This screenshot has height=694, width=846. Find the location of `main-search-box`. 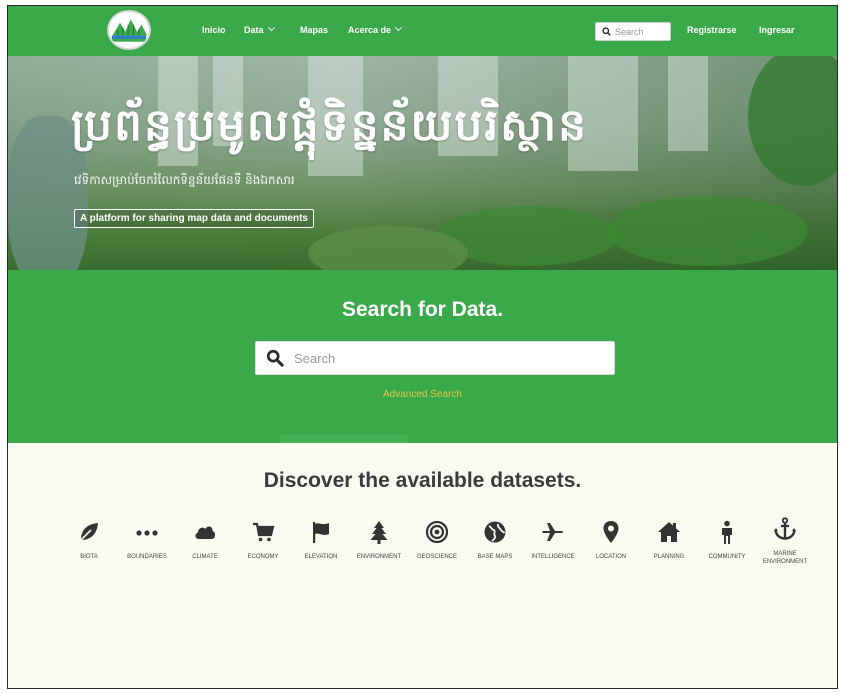

main-search-box is located at coordinates (435, 358).